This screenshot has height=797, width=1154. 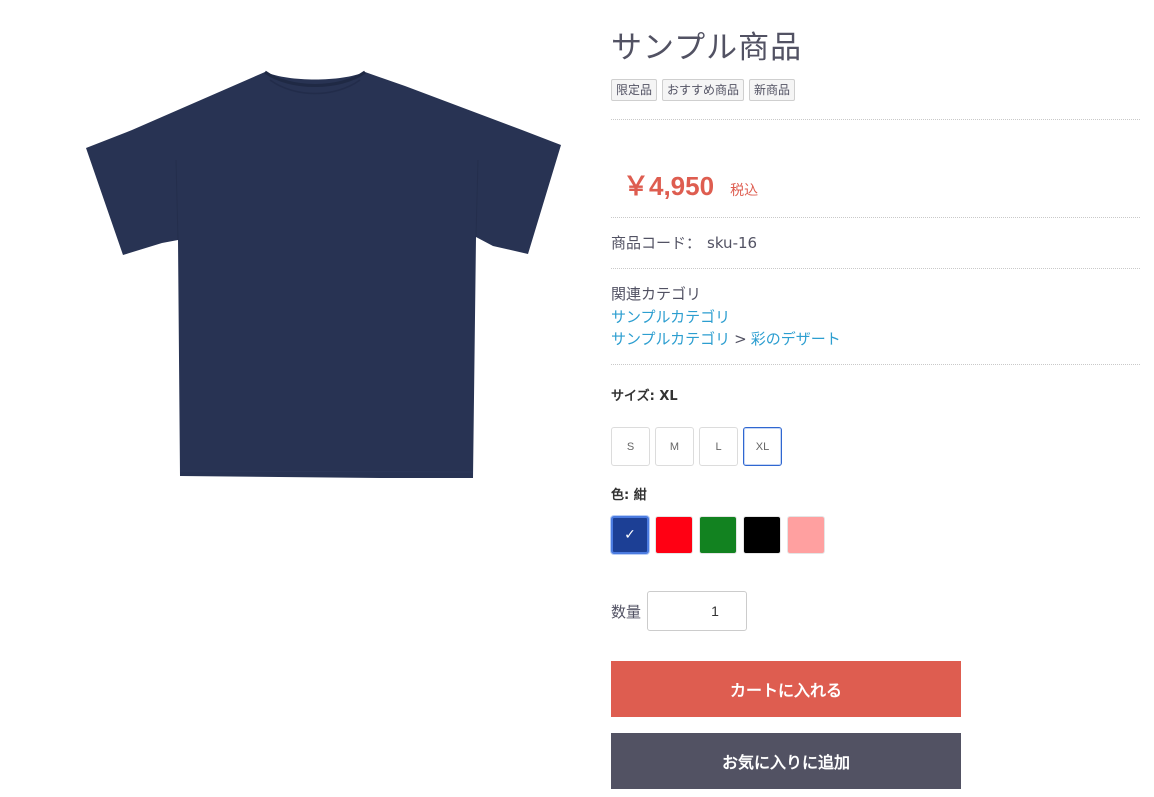 What do you see at coordinates (656, 243) in the screenshot?
I see `product-code-label: 商品コード：` at bounding box center [656, 243].